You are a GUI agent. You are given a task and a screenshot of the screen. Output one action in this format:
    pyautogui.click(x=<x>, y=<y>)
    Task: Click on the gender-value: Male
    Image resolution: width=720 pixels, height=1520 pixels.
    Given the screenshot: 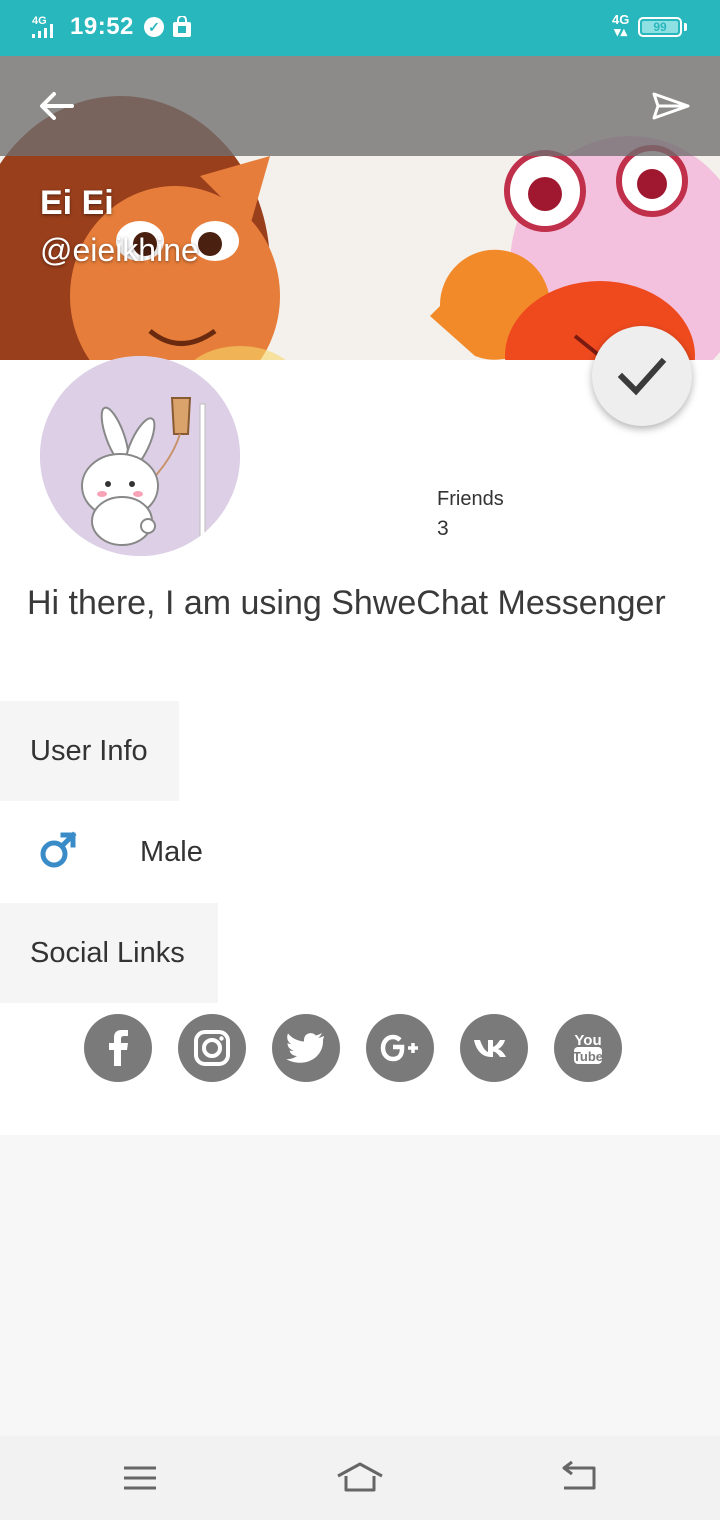 What is the action you would take?
    pyautogui.click(x=171, y=852)
    